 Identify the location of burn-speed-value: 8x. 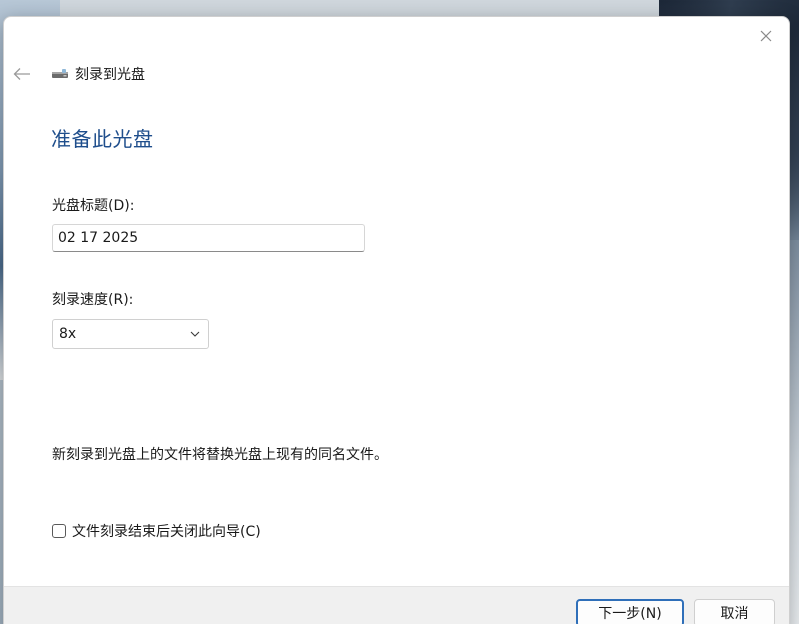
(68, 334).